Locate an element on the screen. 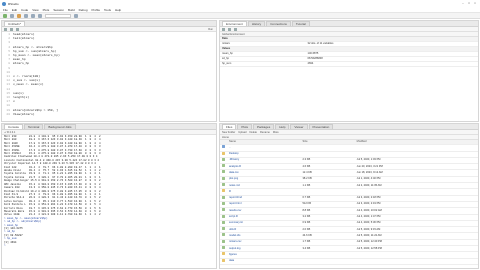 The width and height of the screenshot is (480, 270). menu-help: Help is located at coordinates (118, 10).